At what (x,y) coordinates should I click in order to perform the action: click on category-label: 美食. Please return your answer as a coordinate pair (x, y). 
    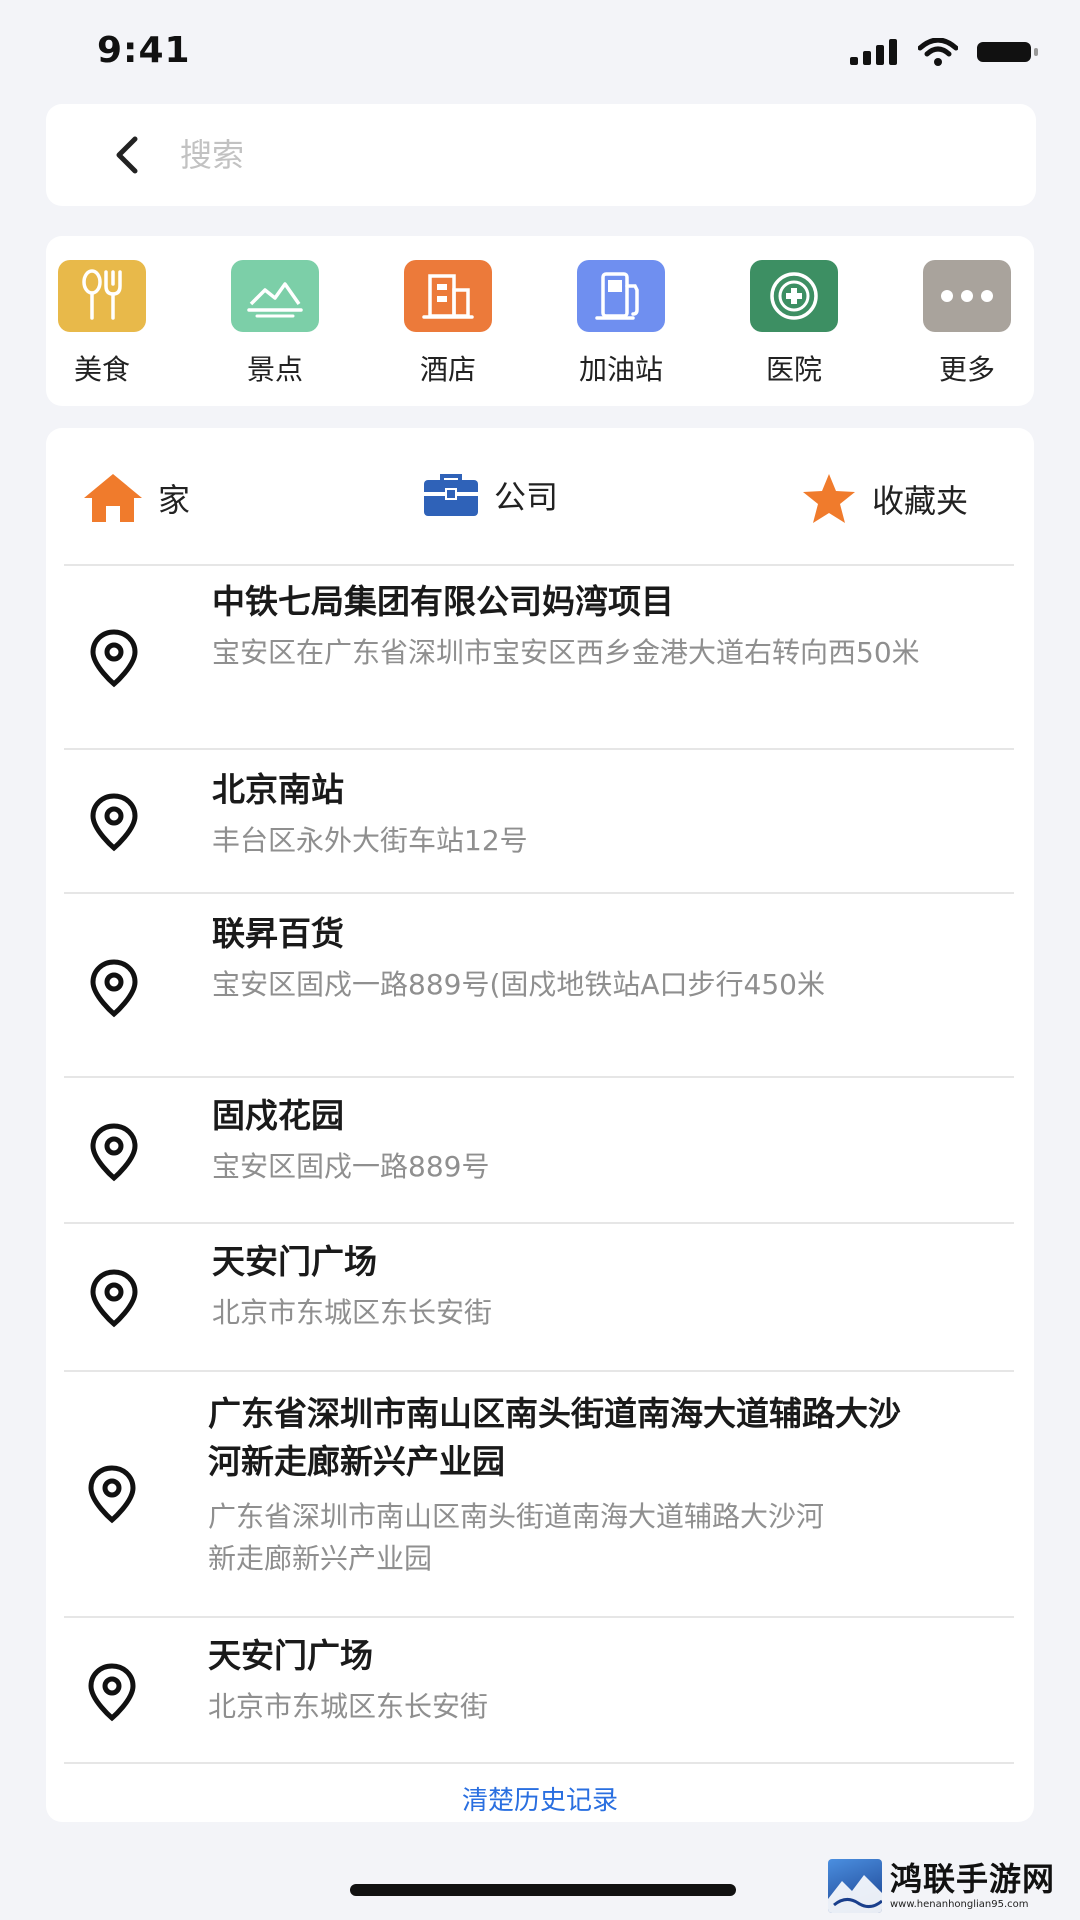
    Looking at the image, I should click on (101, 369).